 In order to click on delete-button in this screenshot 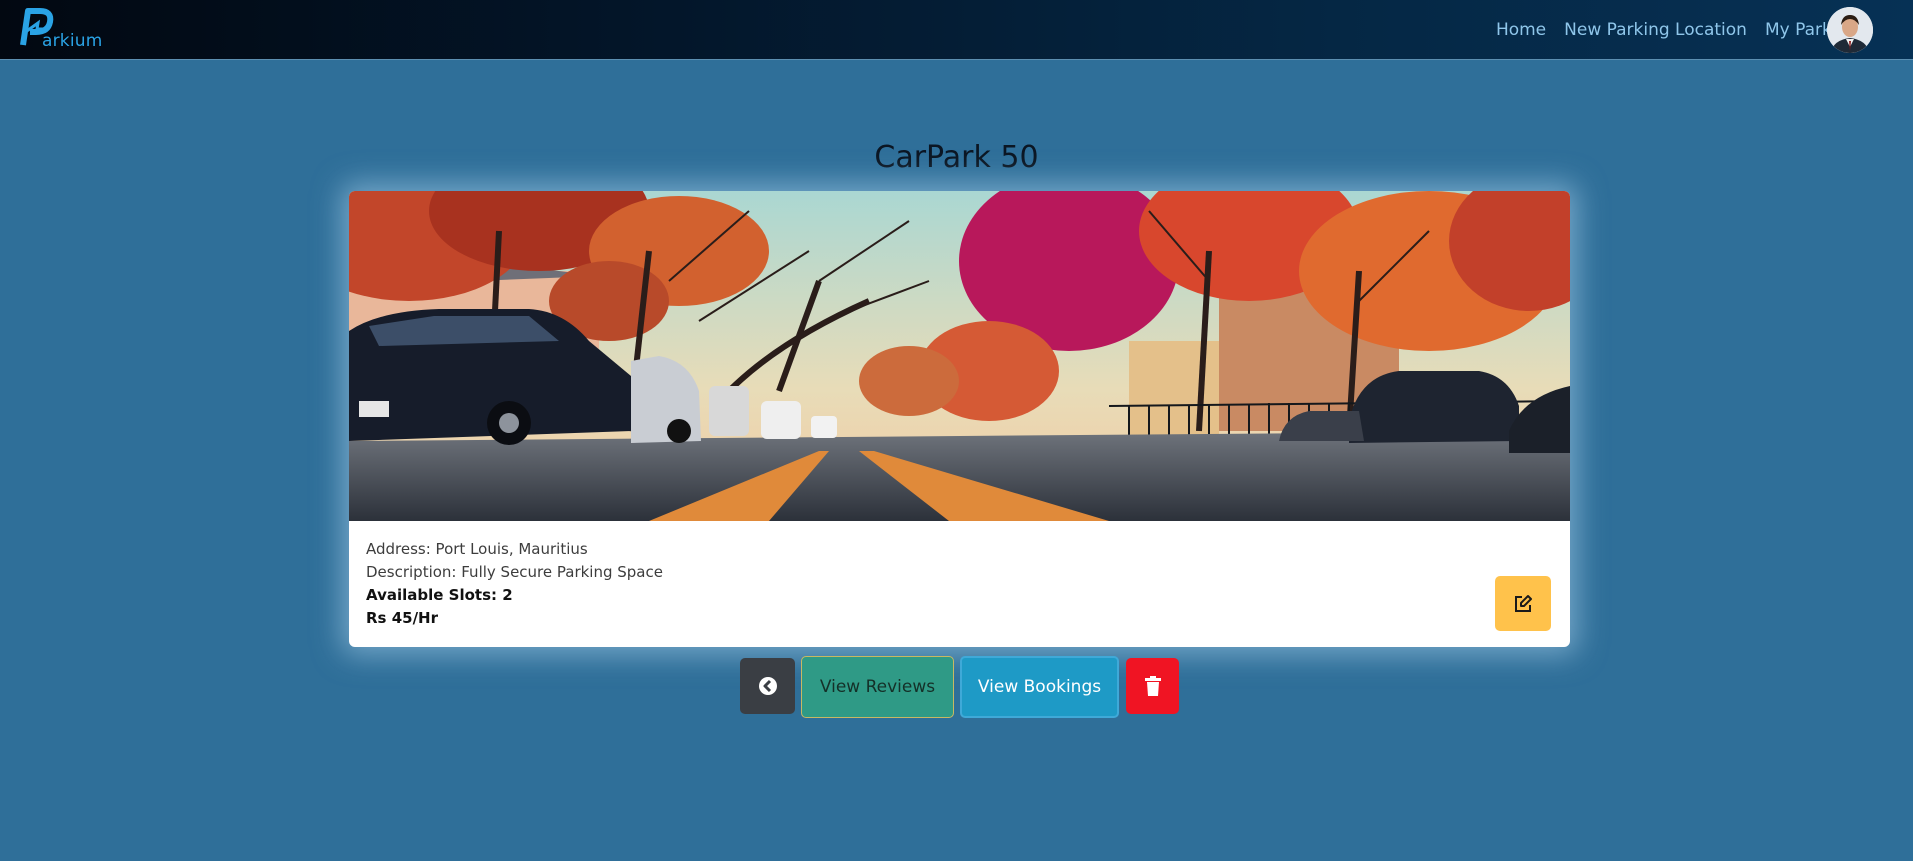, I will do `click(1152, 686)`.